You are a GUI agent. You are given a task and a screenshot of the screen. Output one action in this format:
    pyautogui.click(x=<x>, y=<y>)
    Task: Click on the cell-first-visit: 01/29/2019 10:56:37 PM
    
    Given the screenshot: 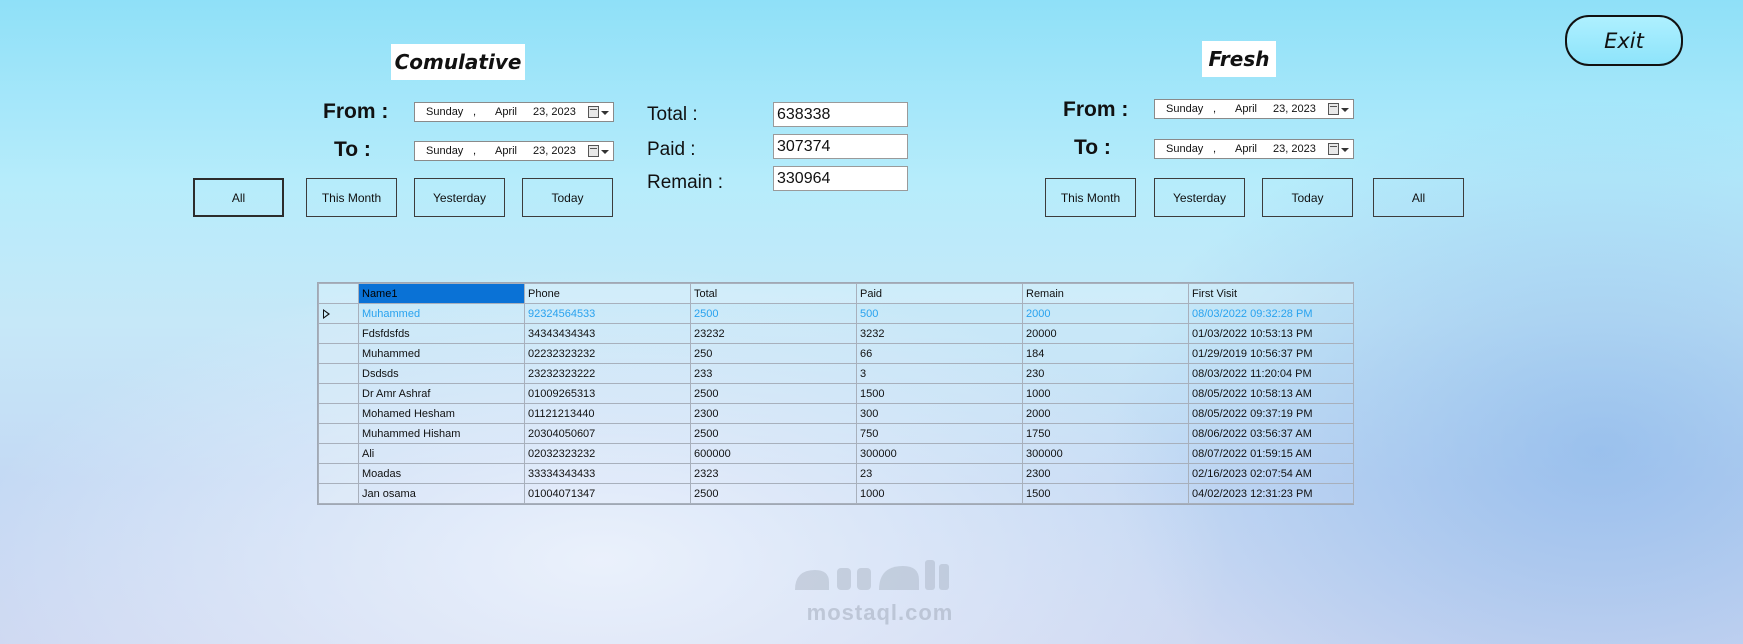 What is the action you would take?
    pyautogui.click(x=1271, y=353)
    